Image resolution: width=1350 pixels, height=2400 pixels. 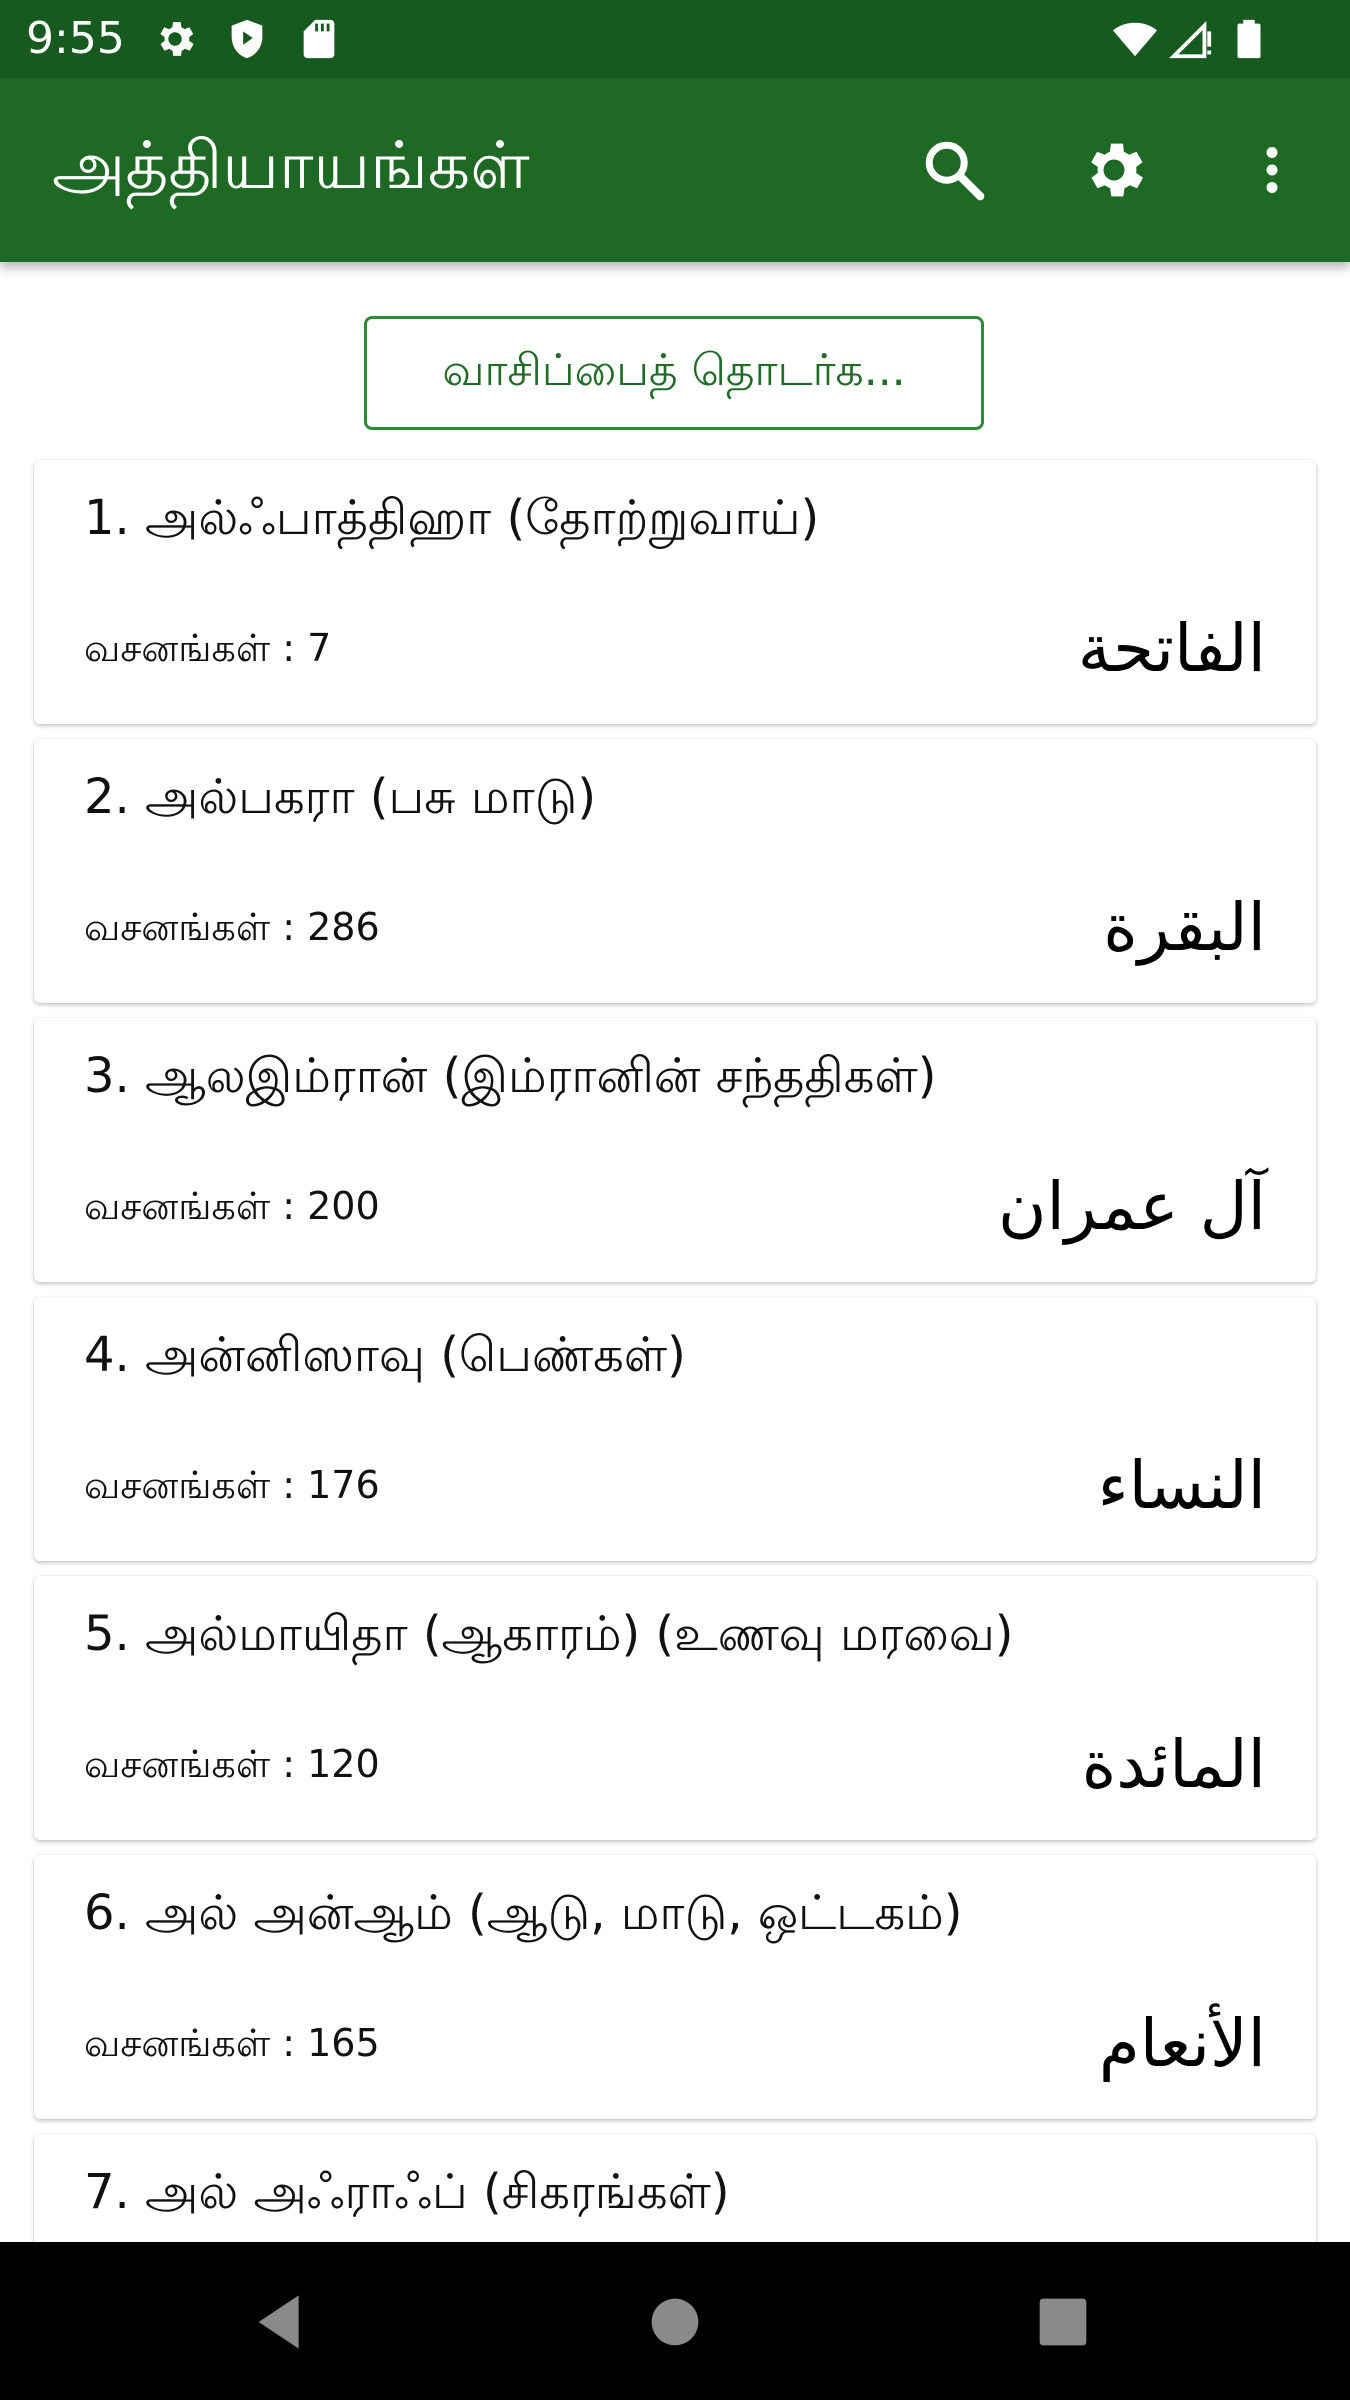 What do you see at coordinates (452, 518) in the screenshot?
I see `chapter-title: 1. அல்ஃபாத்திஹா (தோற்றுவாய்)` at bounding box center [452, 518].